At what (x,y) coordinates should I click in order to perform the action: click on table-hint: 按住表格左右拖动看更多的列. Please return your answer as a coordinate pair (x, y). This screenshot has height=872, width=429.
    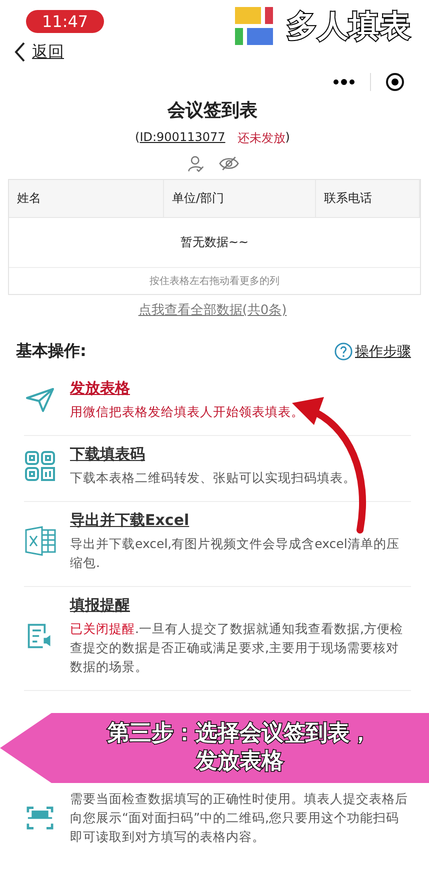
    Looking at the image, I should click on (214, 281).